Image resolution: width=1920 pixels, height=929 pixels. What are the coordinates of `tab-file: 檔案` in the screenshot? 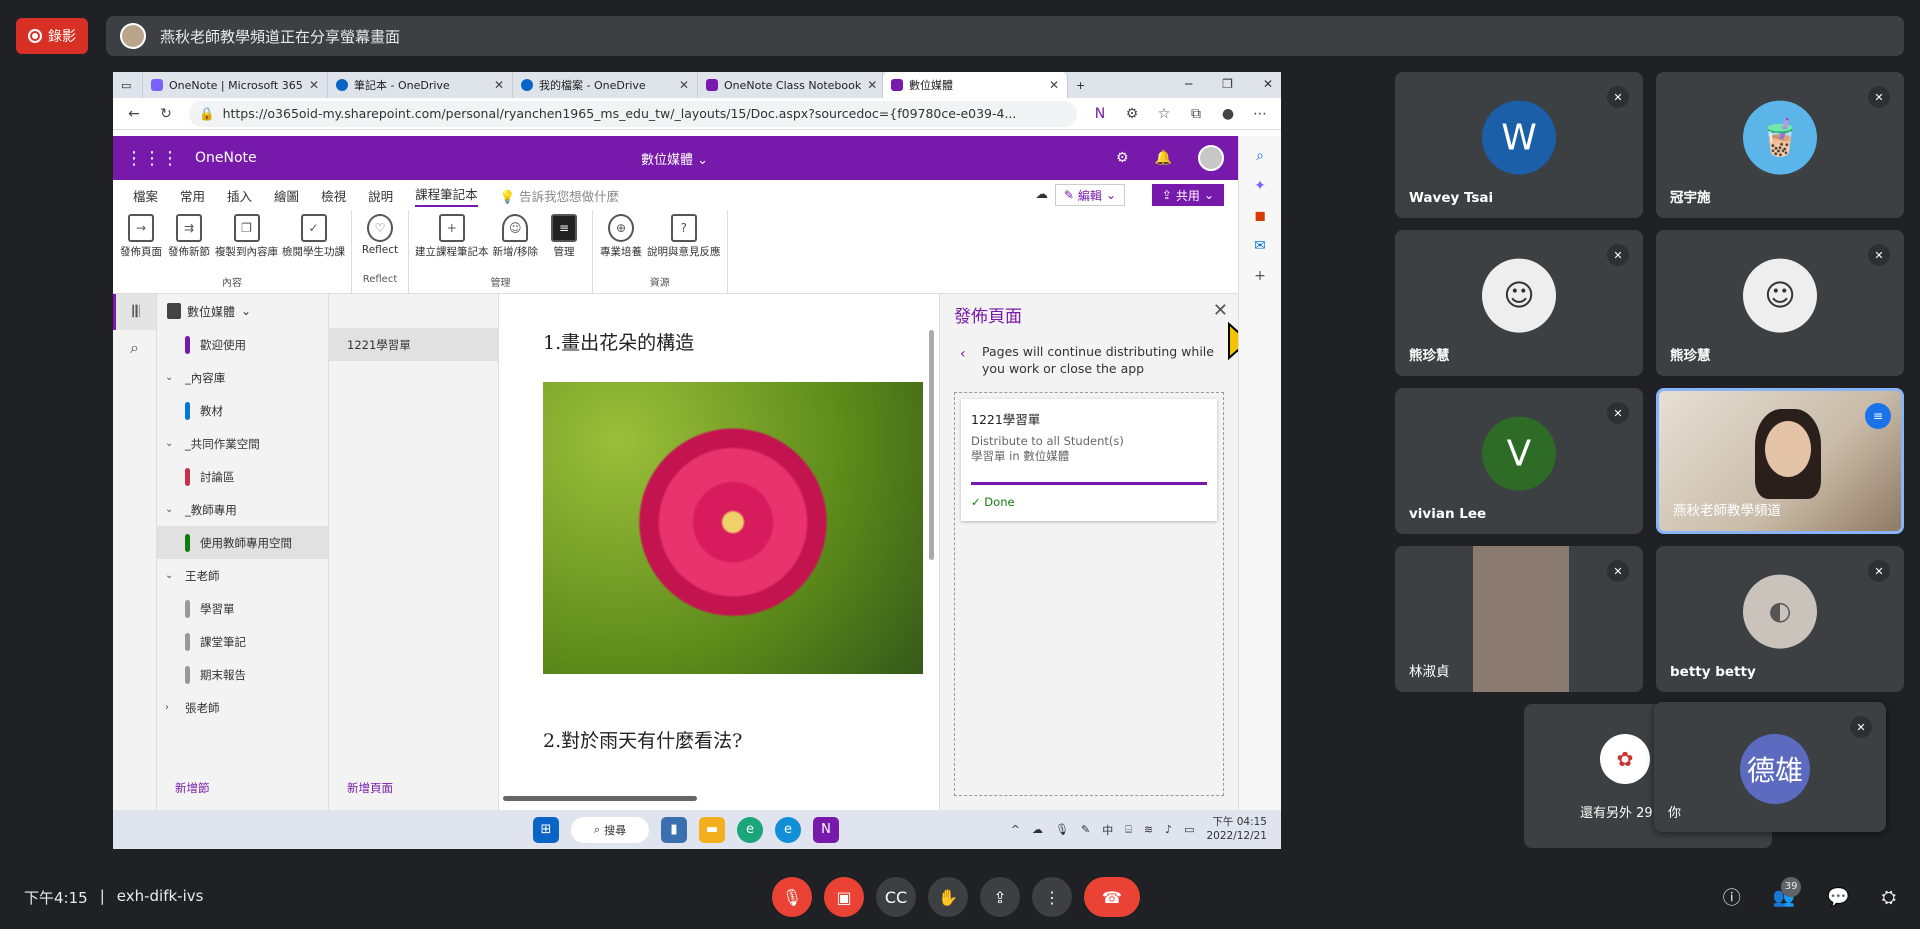 It's located at (145, 195).